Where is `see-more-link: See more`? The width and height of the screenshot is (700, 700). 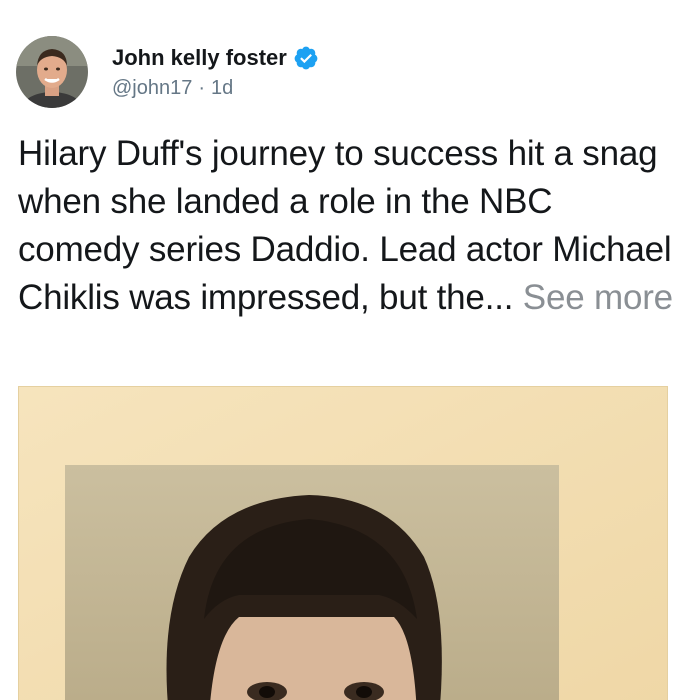 see-more-link: See more is located at coordinates (598, 297).